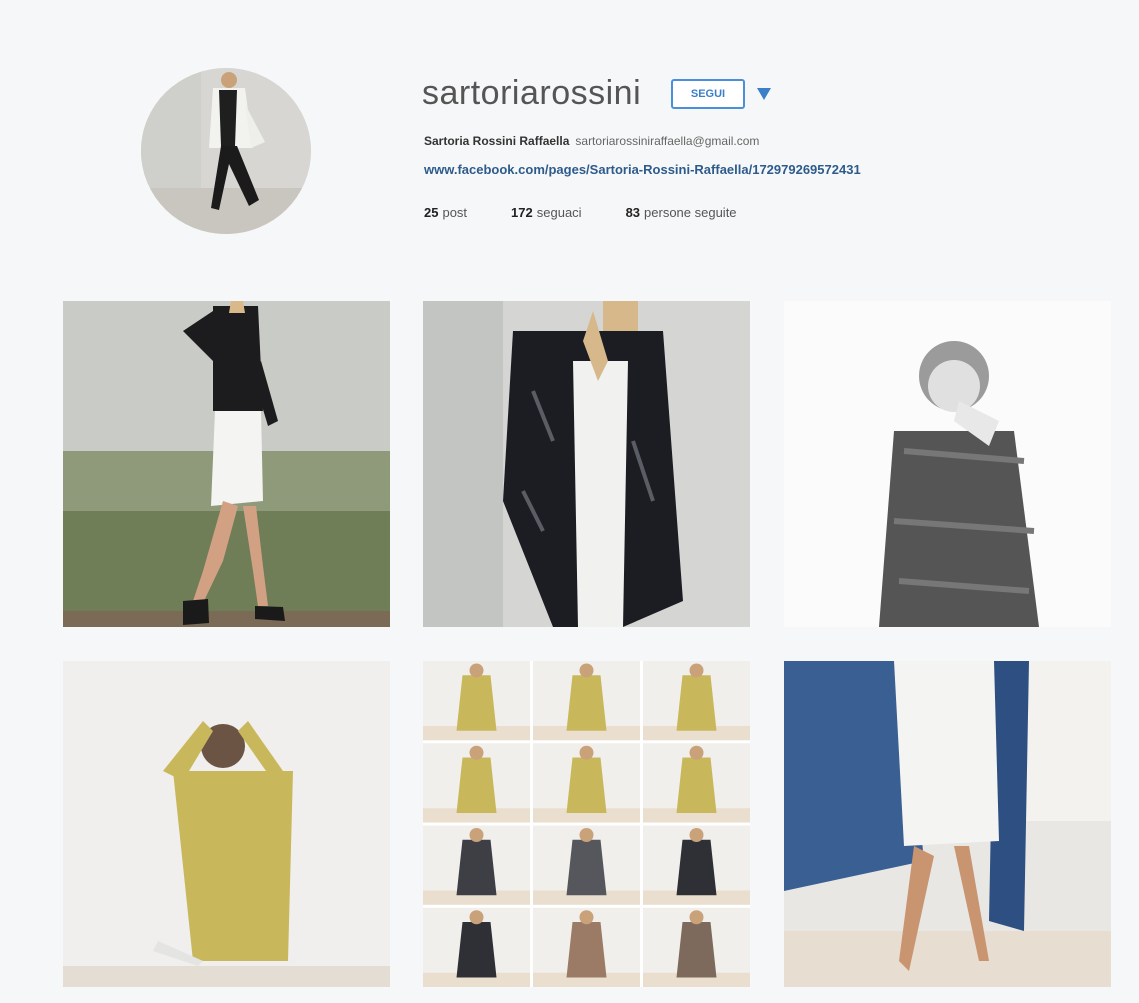 The height and width of the screenshot is (1003, 1139). What do you see at coordinates (455, 212) in the screenshot?
I see `posts-label: post` at bounding box center [455, 212].